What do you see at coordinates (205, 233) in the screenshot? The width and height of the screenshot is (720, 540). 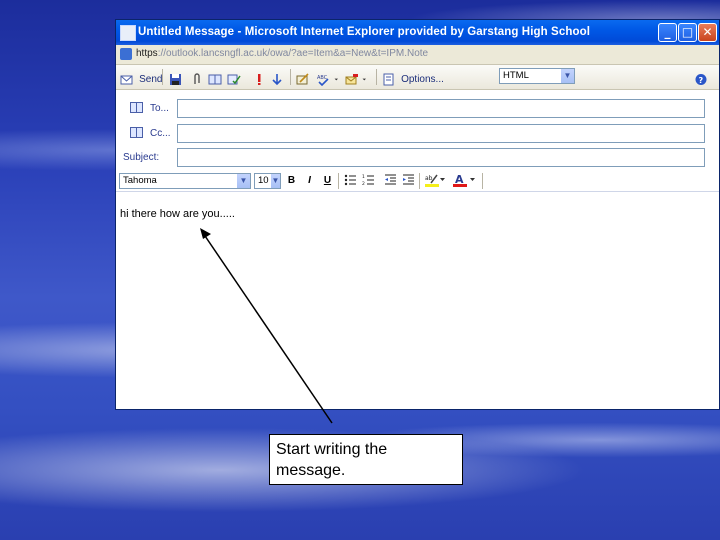 I see `arrow-head` at bounding box center [205, 233].